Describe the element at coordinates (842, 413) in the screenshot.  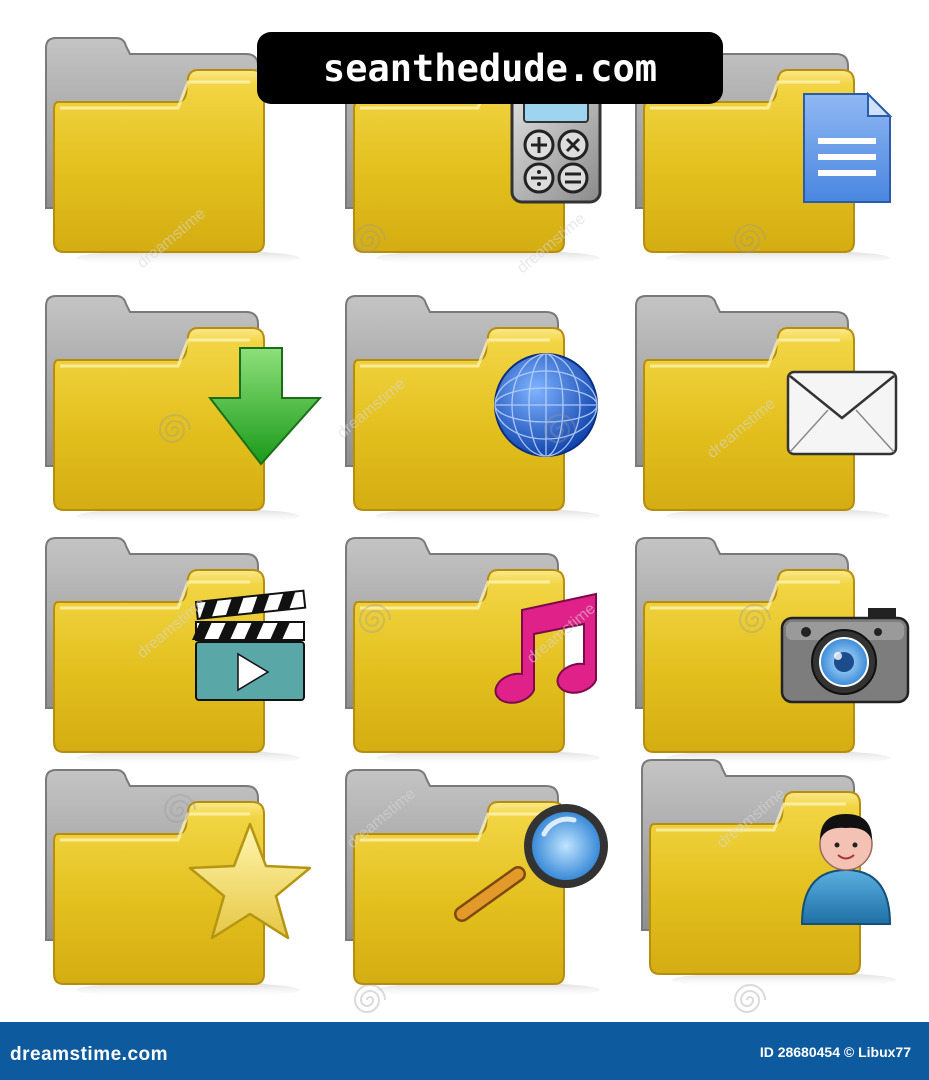
I see `envelope-icon` at that location.